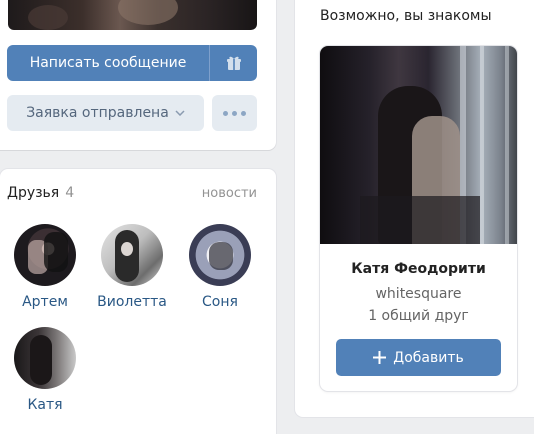  Describe the element at coordinates (418, 294) in the screenshot. I see `suggested-friend-login: whitesquare` at that location.